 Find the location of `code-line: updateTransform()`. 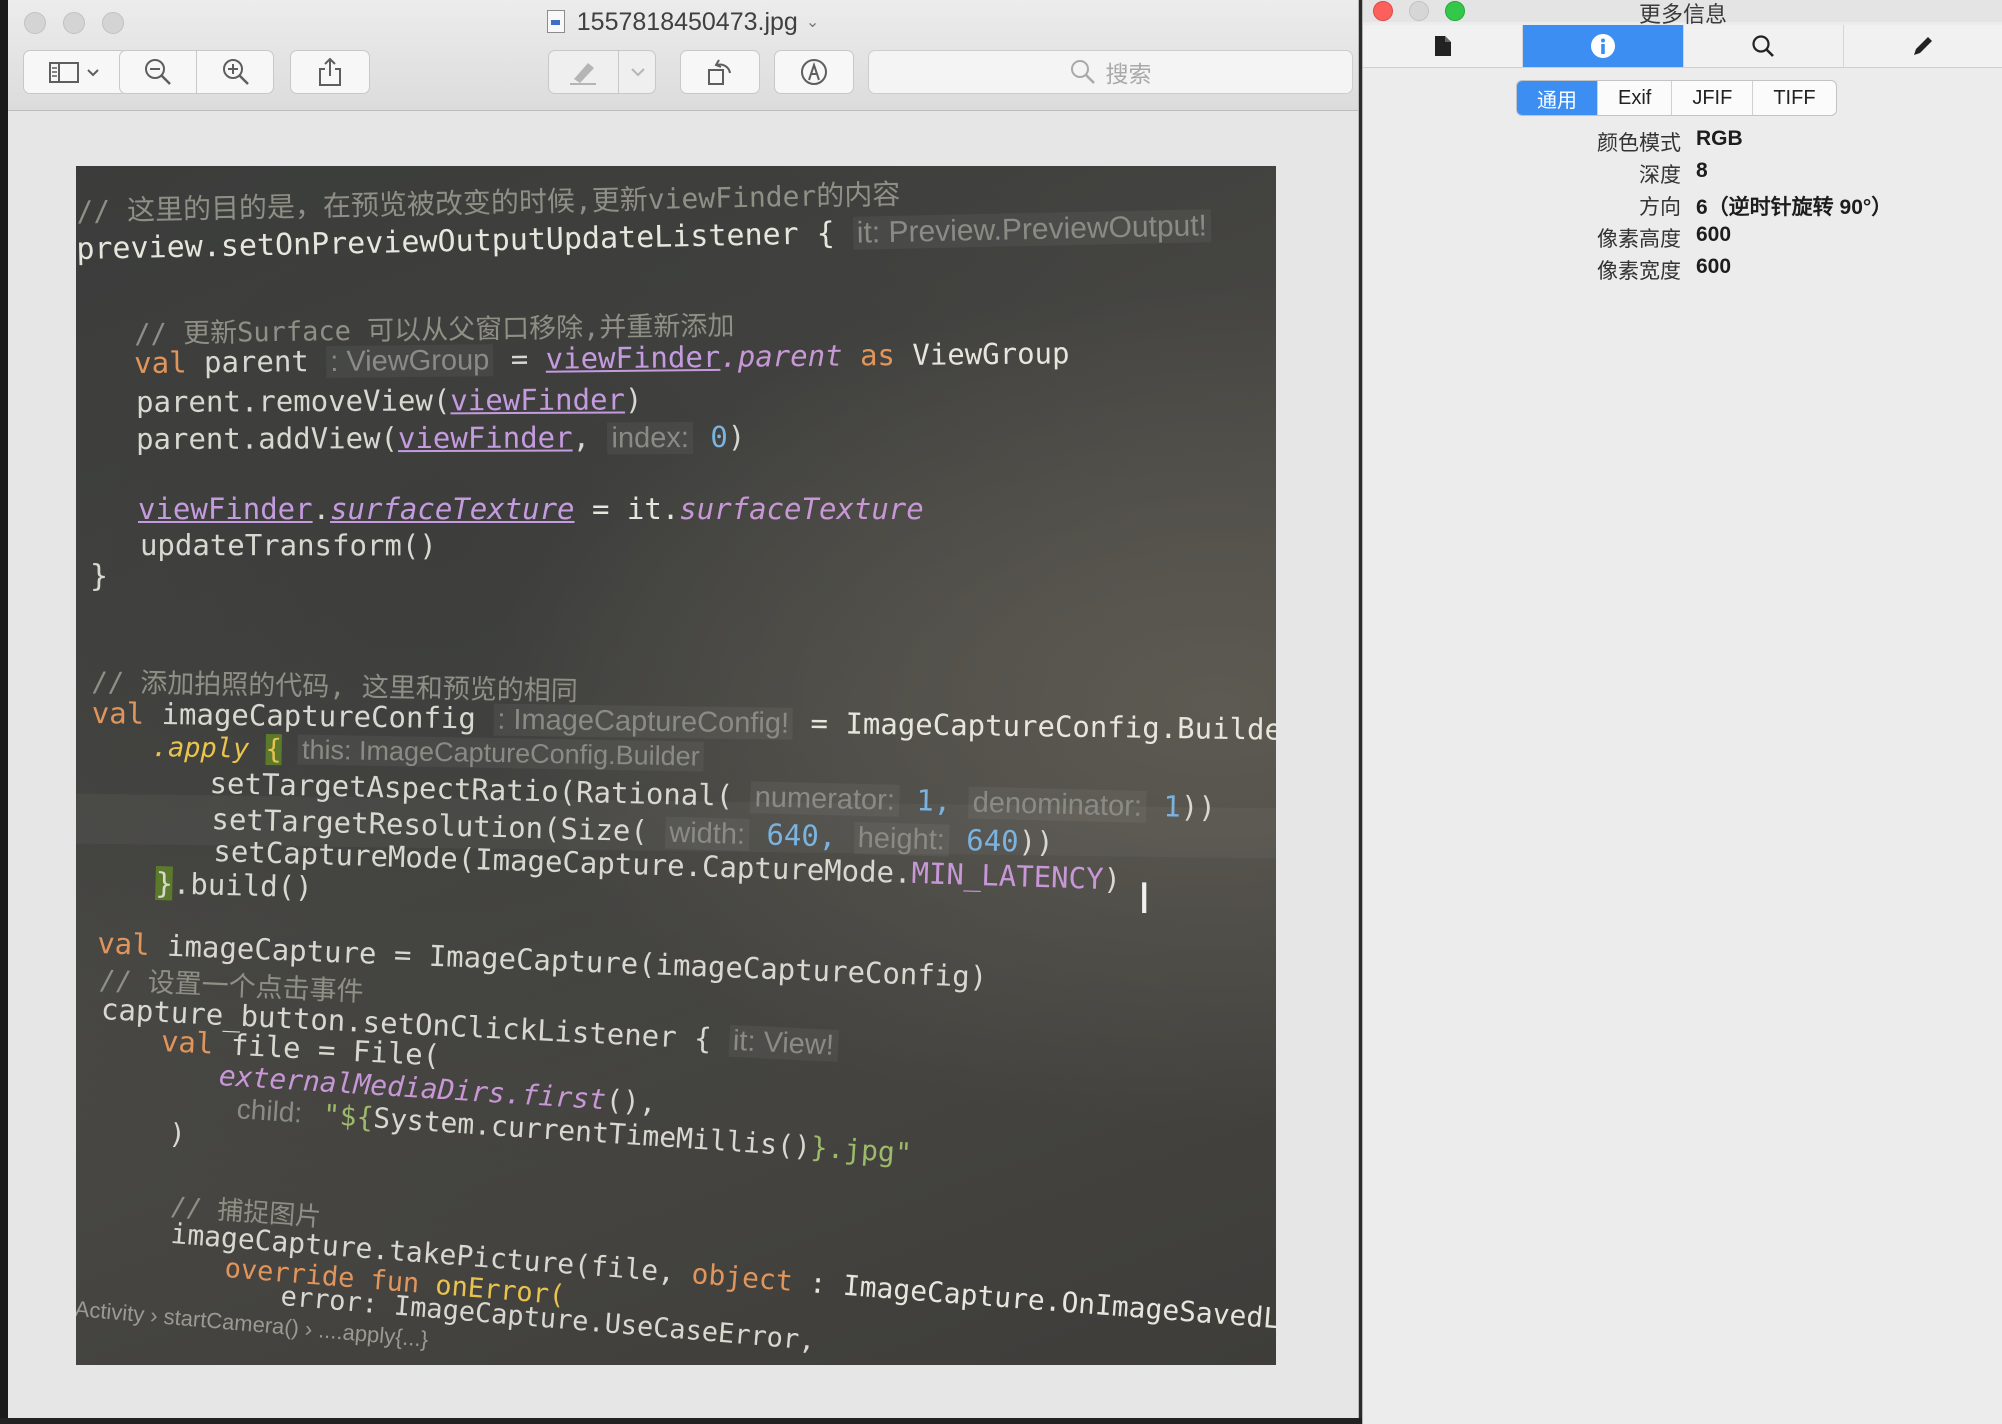

code-line: updateTransform() is located at coordinates (288, 545).